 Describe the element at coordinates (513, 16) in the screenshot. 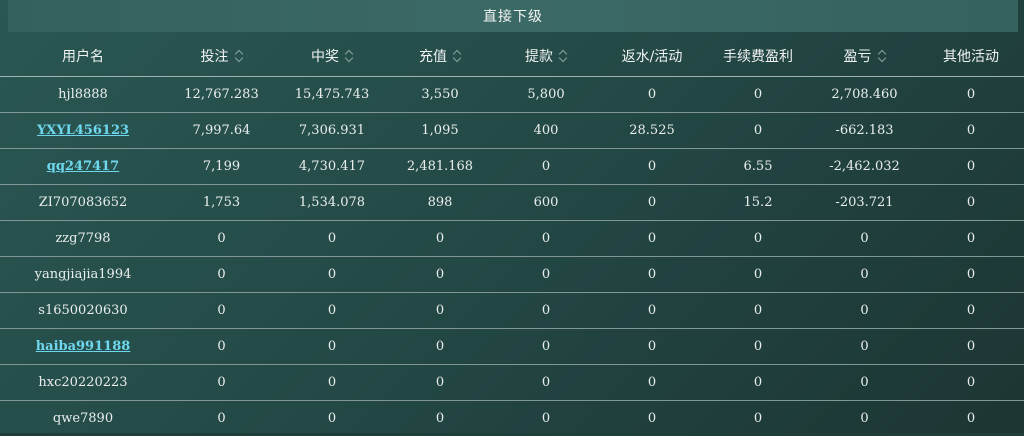

I see `panel-title: 直接下级` at that location.